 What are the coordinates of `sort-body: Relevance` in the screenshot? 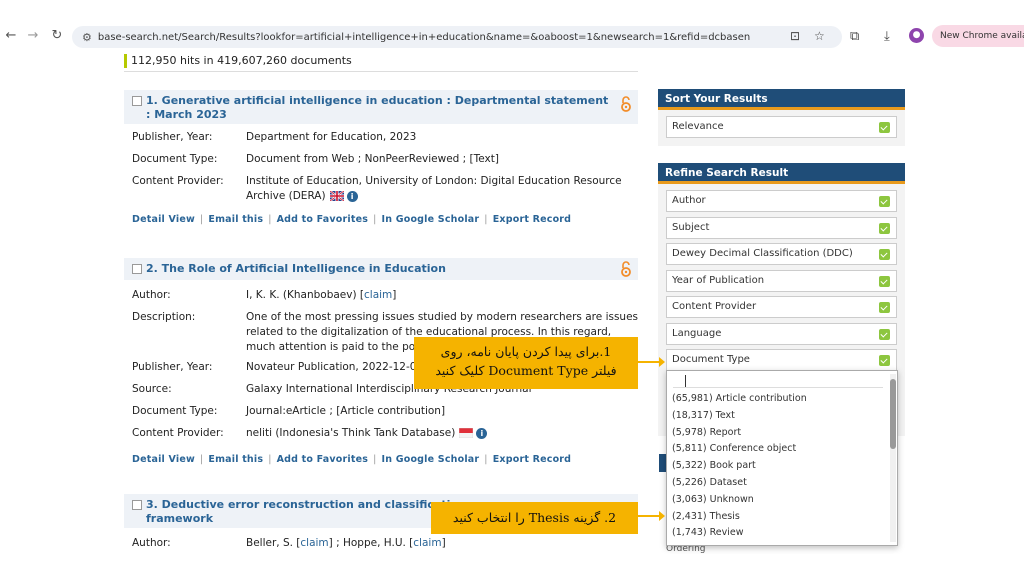 It's located at (781, 128).